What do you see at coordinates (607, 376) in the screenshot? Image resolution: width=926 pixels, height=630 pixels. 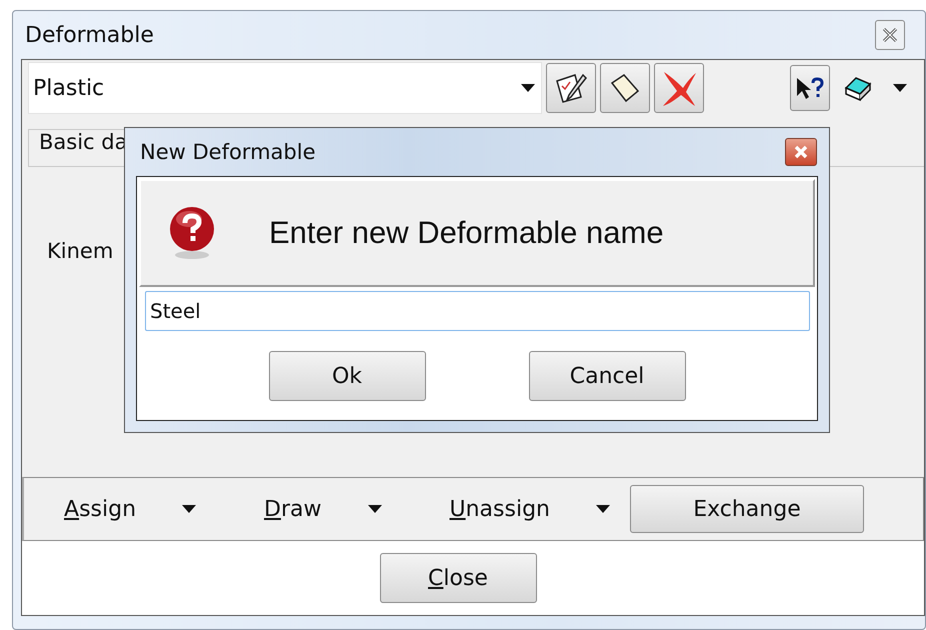 I see `cancel-button: Cancel` at bounding box center [607, 376].